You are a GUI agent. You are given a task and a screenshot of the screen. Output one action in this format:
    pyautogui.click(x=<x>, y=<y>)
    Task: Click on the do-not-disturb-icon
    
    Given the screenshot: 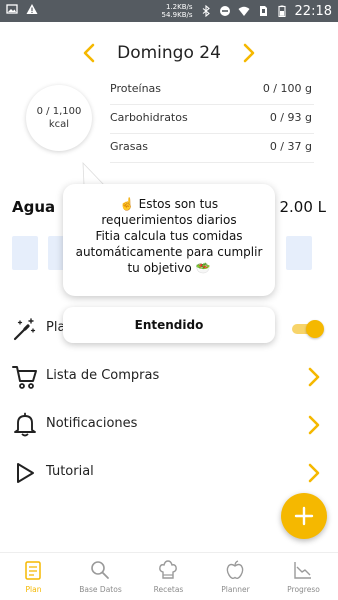 What is the action you would take?
    pyautogui.click(x=224, y=11)
    